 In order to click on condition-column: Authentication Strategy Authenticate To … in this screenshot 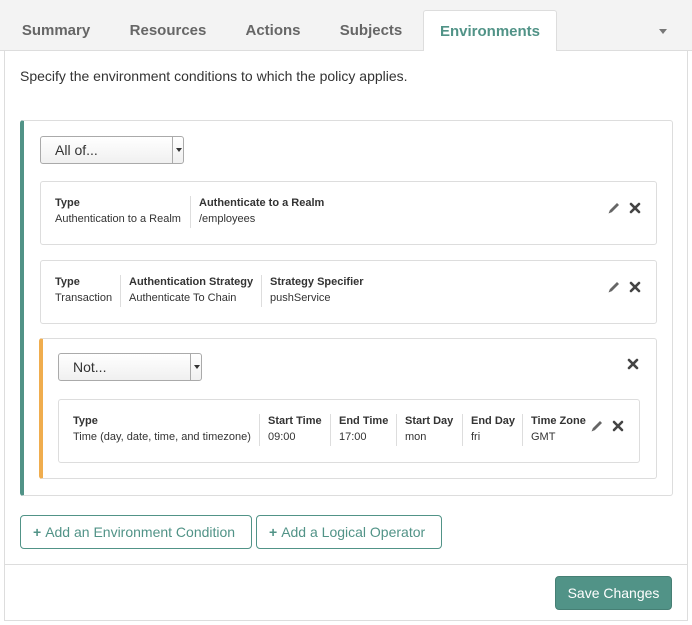, I will do `click(189, 291)`.